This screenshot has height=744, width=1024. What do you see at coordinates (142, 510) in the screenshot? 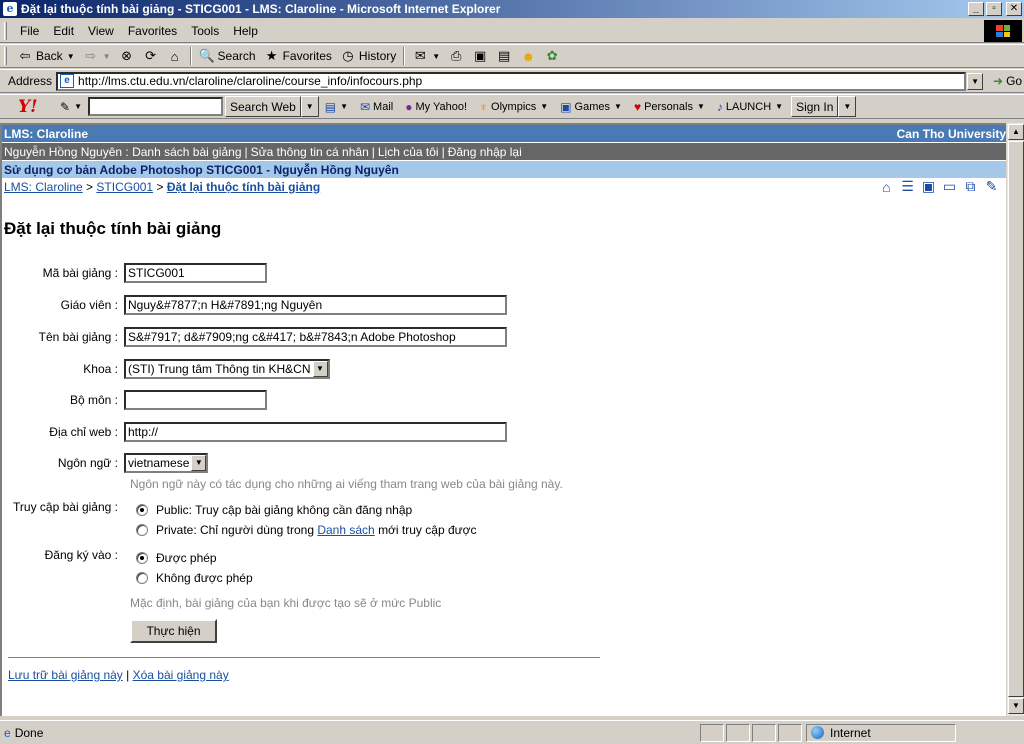
I see `access-public-radio` at bounding box center [142, 510].